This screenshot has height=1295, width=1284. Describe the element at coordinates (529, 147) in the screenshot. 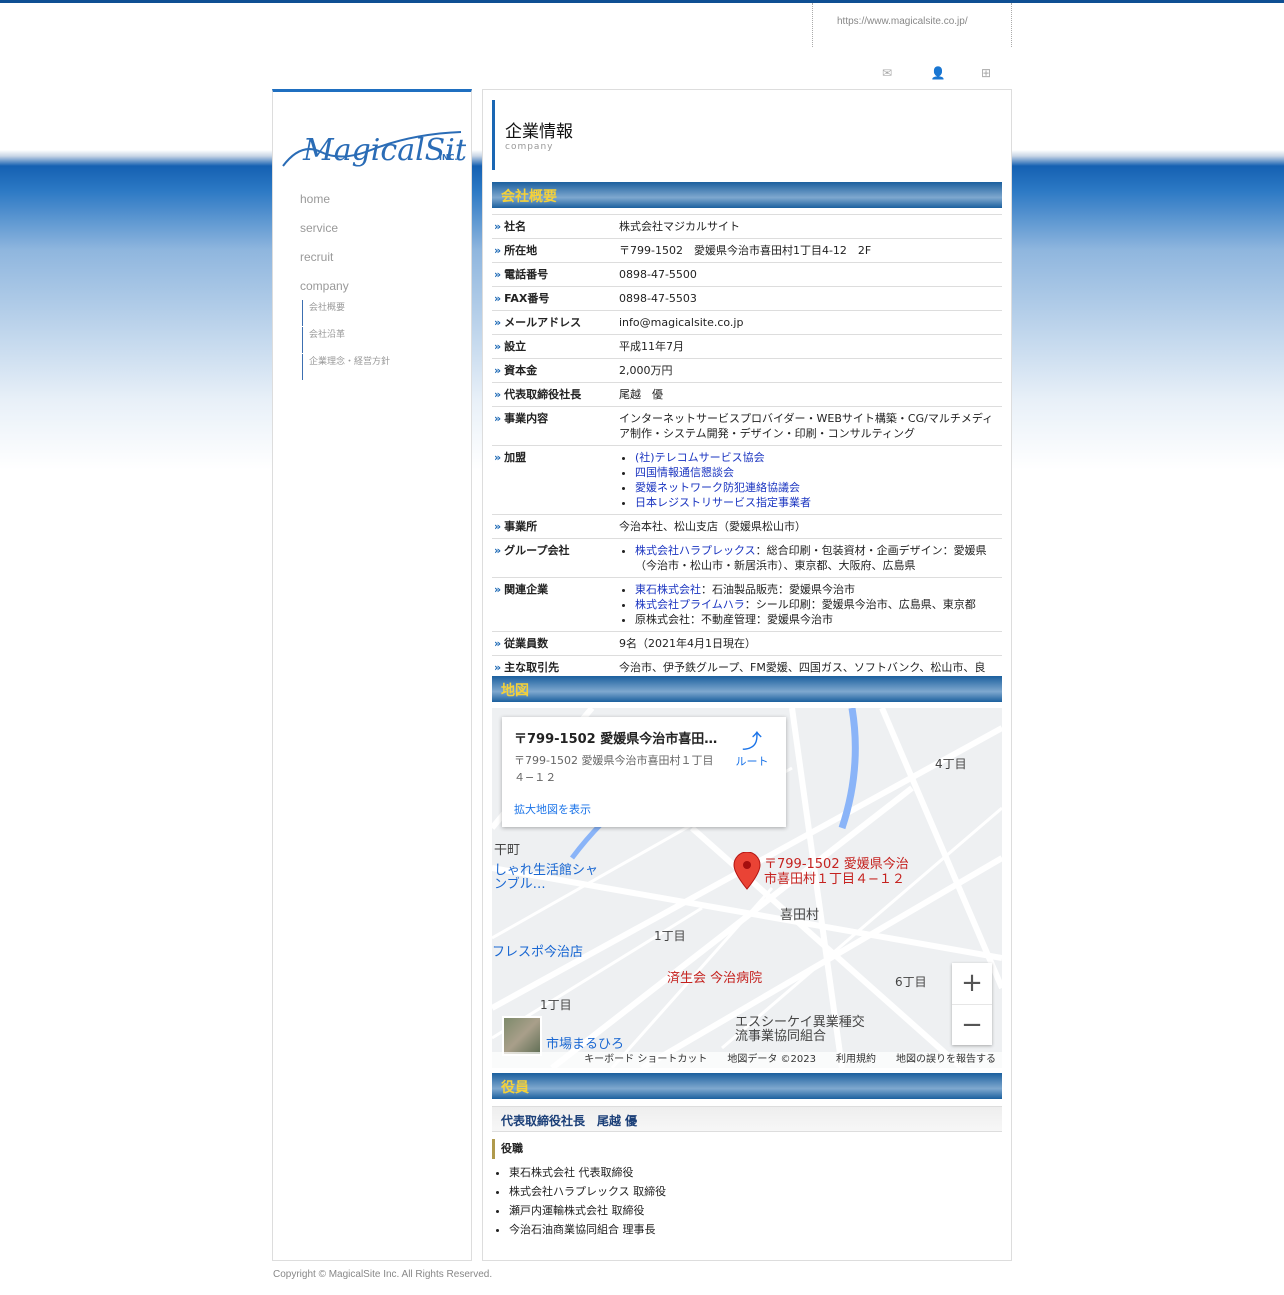

I see `page-subtitle: company` at that location.